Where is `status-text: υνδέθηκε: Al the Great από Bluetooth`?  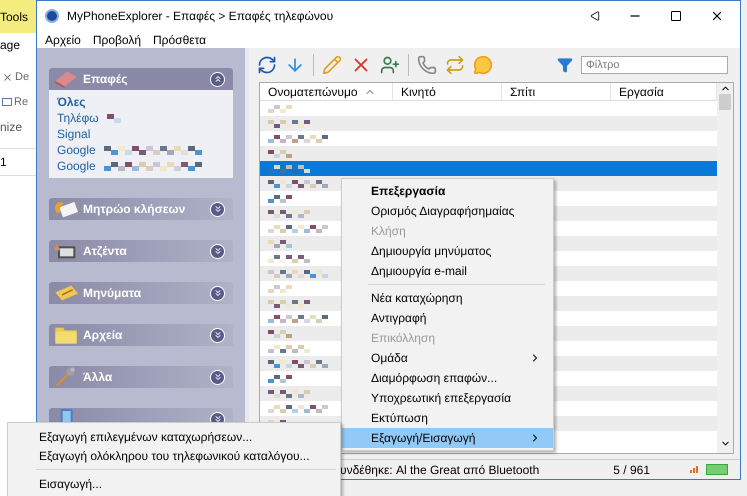 status-text: υνδέθηκε: Al the Great από Bluetooth is located at coordinates (440, 470).